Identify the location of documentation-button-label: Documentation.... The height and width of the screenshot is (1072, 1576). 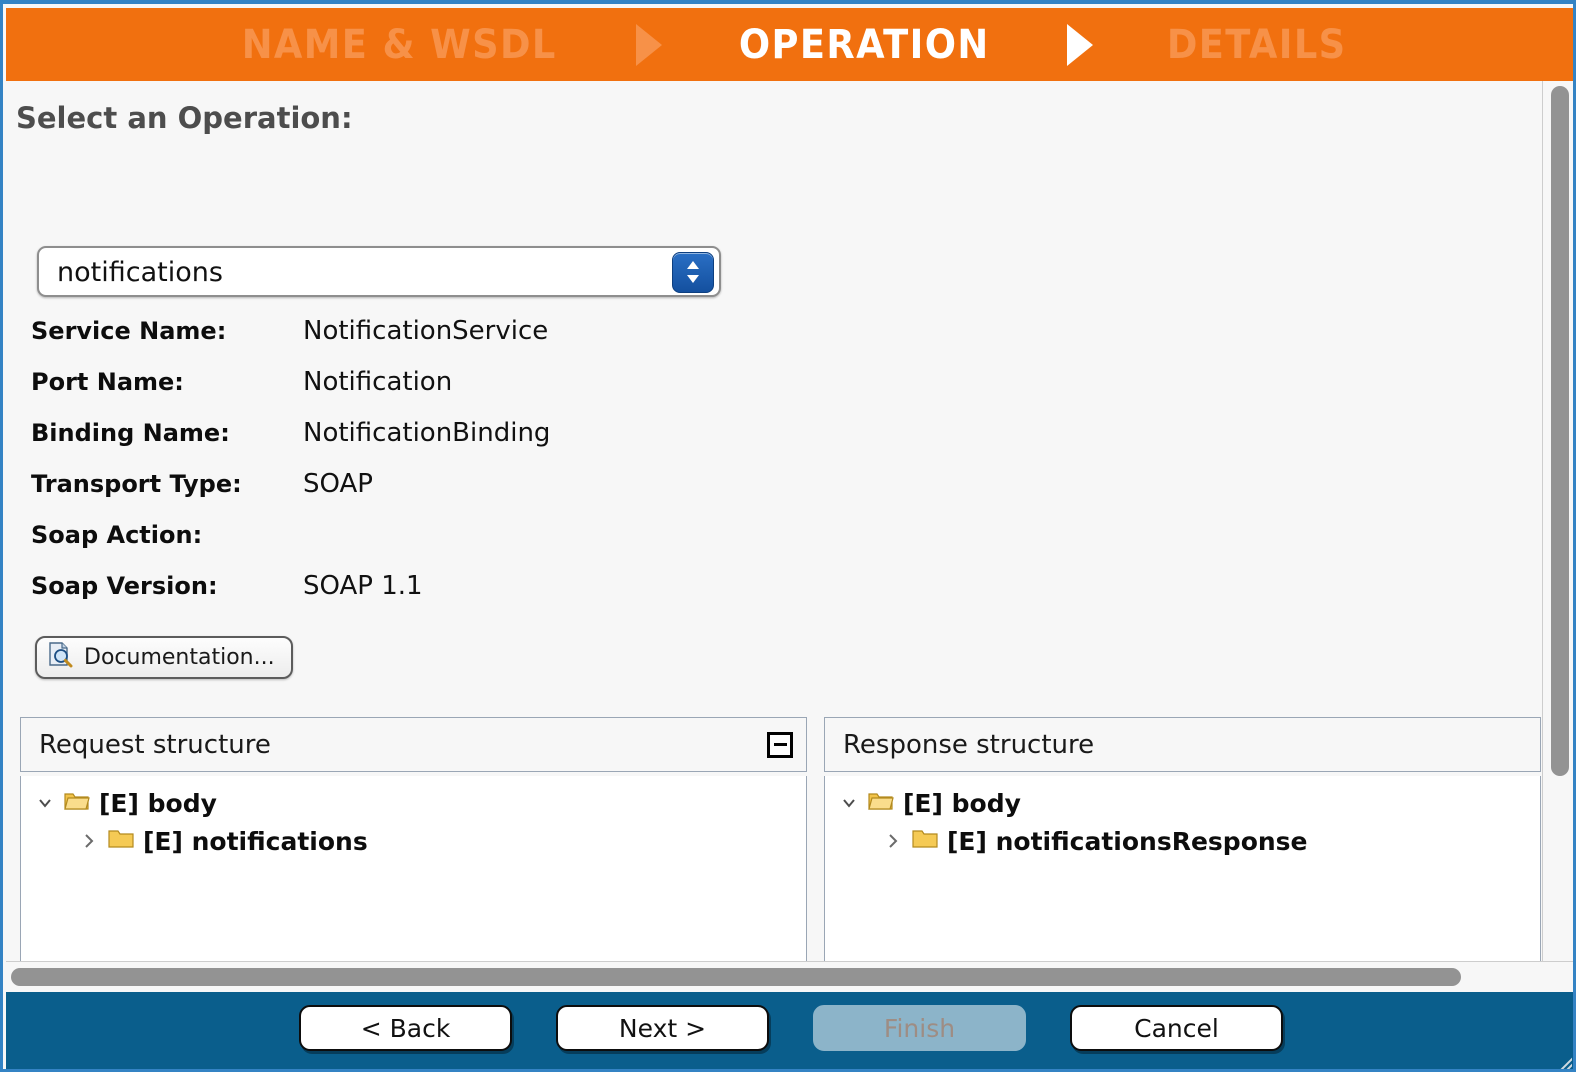
(179, 657).